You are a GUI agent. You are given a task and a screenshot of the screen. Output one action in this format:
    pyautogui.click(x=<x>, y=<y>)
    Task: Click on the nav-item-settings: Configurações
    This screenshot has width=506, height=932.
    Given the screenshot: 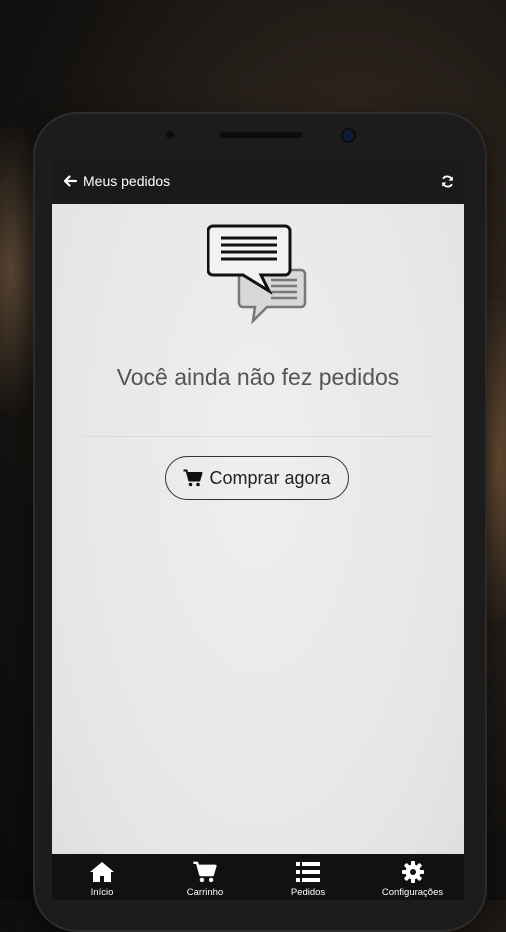 What is the action you would take?
    pyautogui.click(x=412, y=877)
    